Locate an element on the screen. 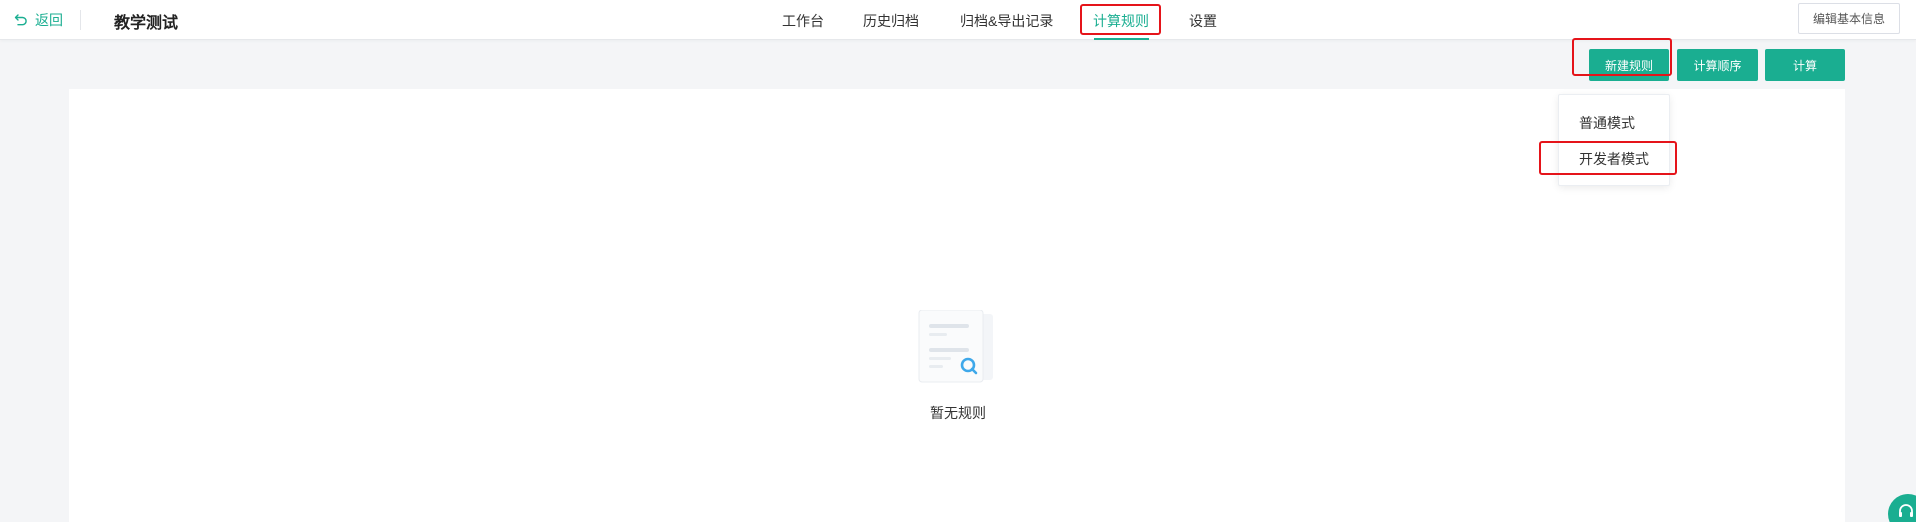 The width and height of the screenshot is (1916, 522). headset-icon is located at coordinates (1906, 510).